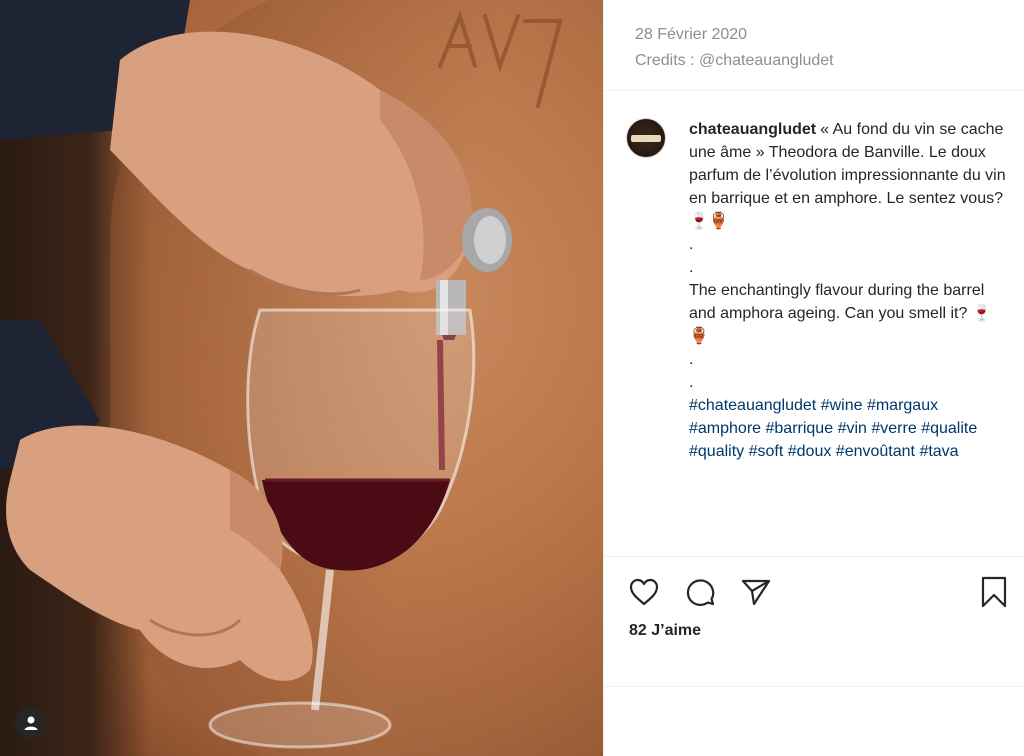 The height and width of the screenshot is (756, 1024). Describe the element at coordinates (752, 129) in the screenshot. I see `caption-username: chateauangludet` at that location.